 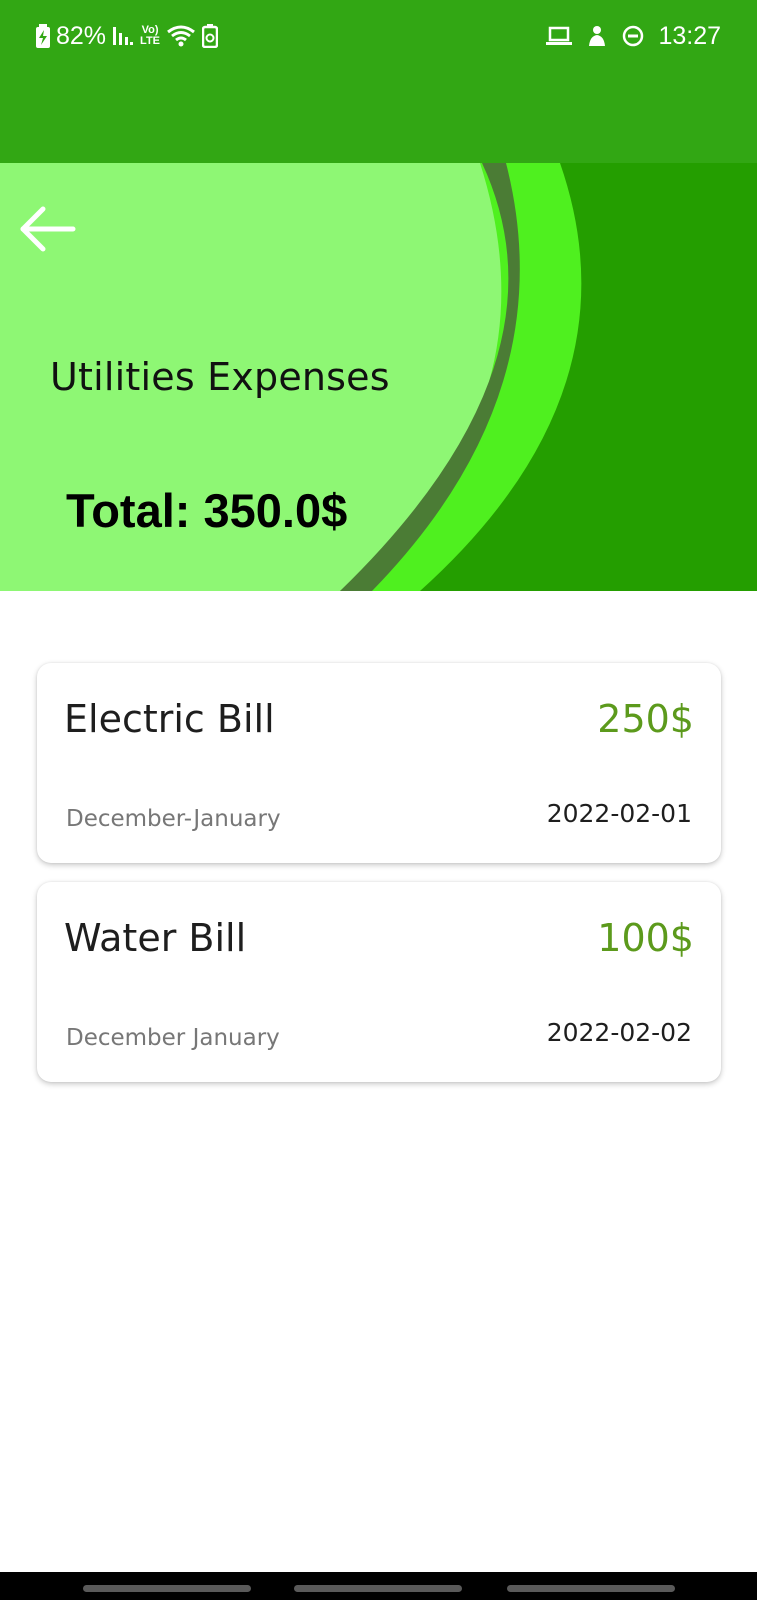 I want to click on wifi-icon, so click(x=181, y=36).